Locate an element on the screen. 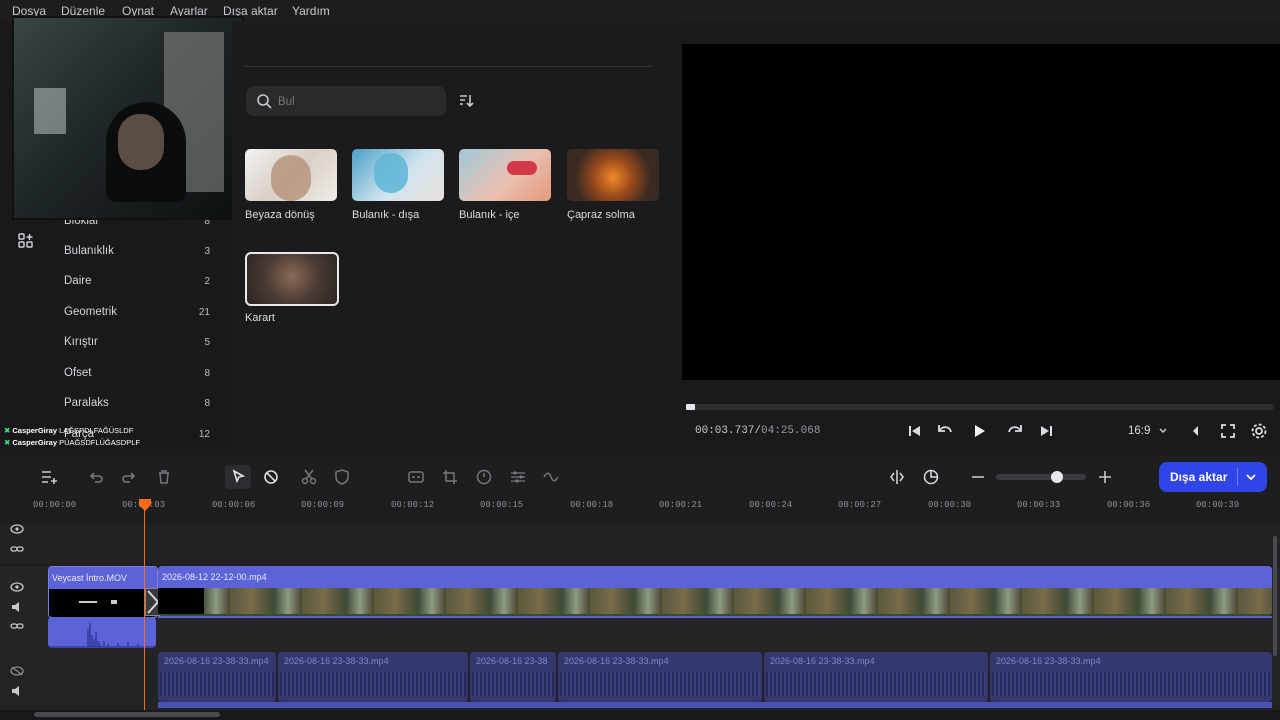 The height and width of the screenshot is (720, 1280). category-label: Daire is located at coordinates (78, 281).